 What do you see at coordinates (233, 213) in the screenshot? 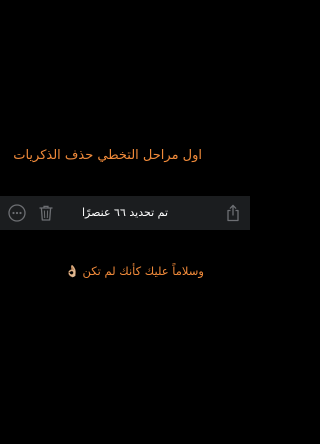
I see `share-icon` at bounding box center [233, 213].